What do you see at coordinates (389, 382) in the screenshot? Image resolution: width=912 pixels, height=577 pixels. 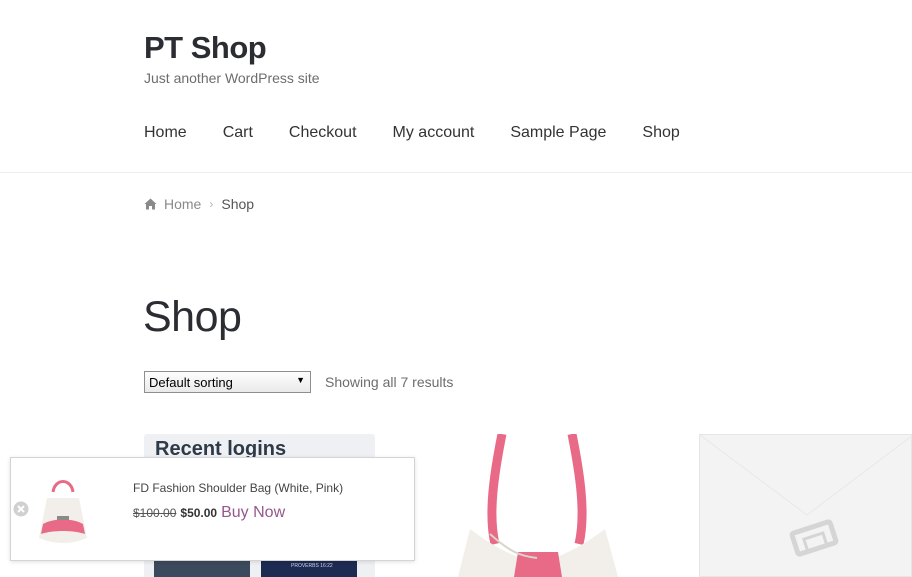 I see `result-count: Showing all 7 results` at bounding box center [389, 382].